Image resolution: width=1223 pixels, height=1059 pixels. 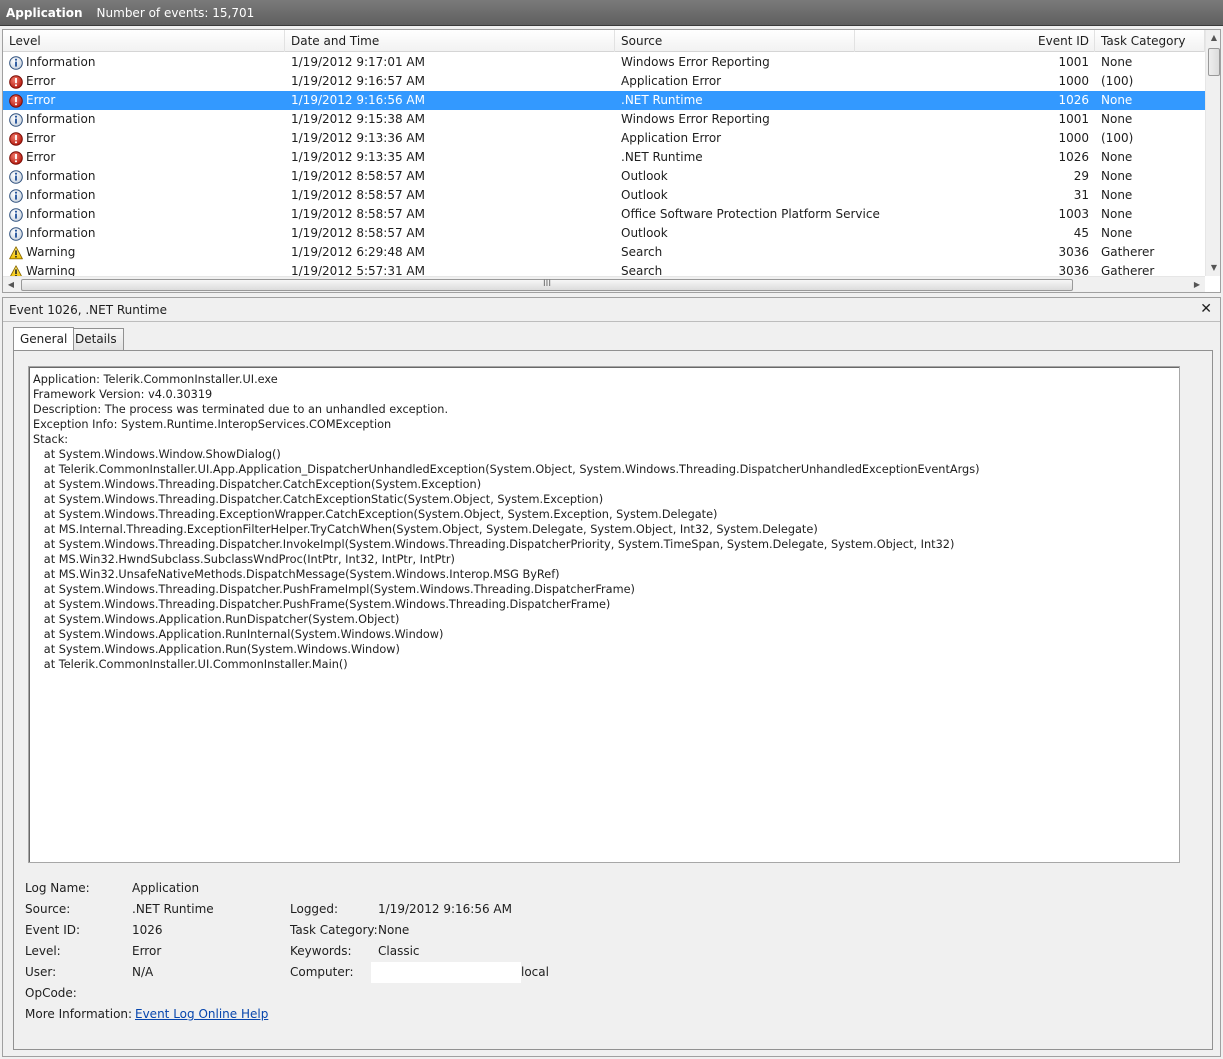 I want to click on event-category-cell: (100), so click(x=1117, y=81).